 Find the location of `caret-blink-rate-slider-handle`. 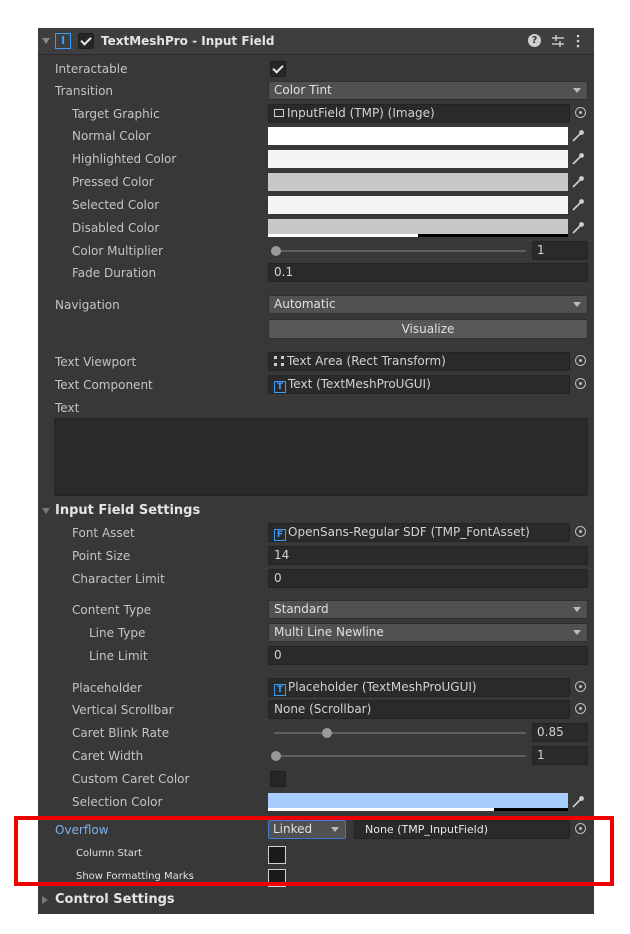

caret-blink-rate-slider-handle is located at coordinates (327, 733).